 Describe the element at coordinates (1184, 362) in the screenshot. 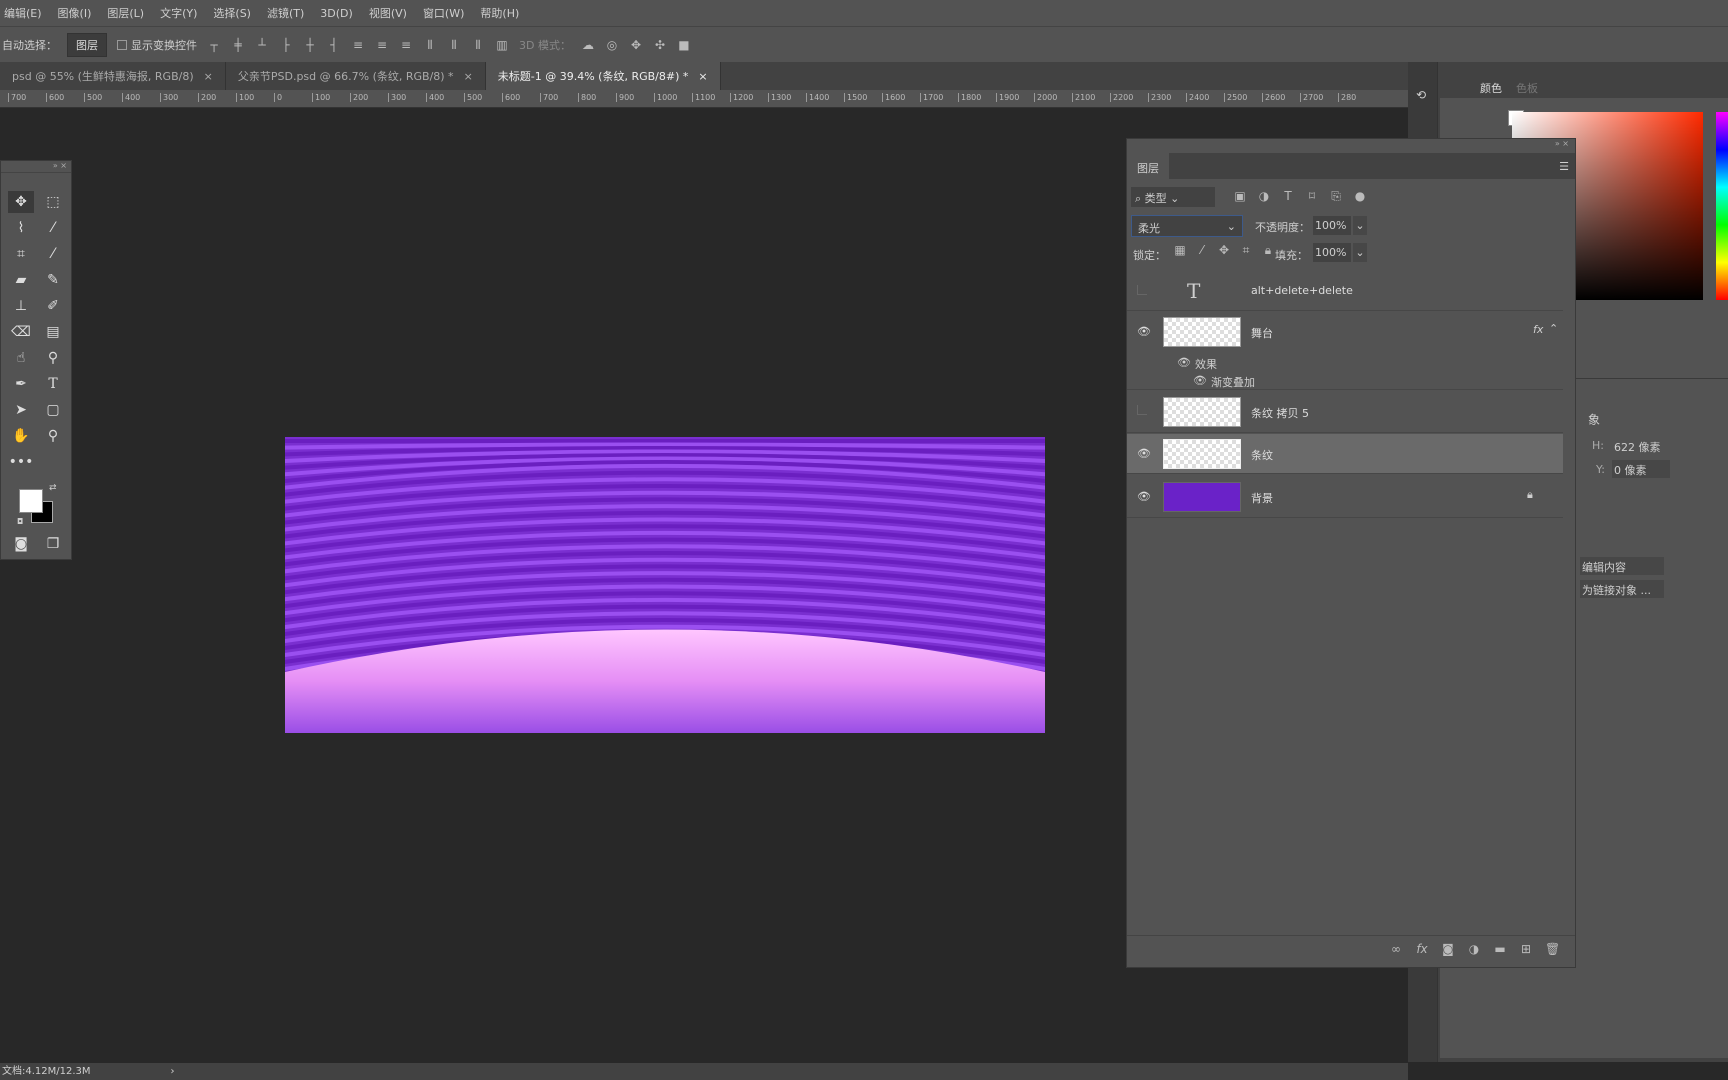

I see `effects-eye-icon: 👁︎` at that location.